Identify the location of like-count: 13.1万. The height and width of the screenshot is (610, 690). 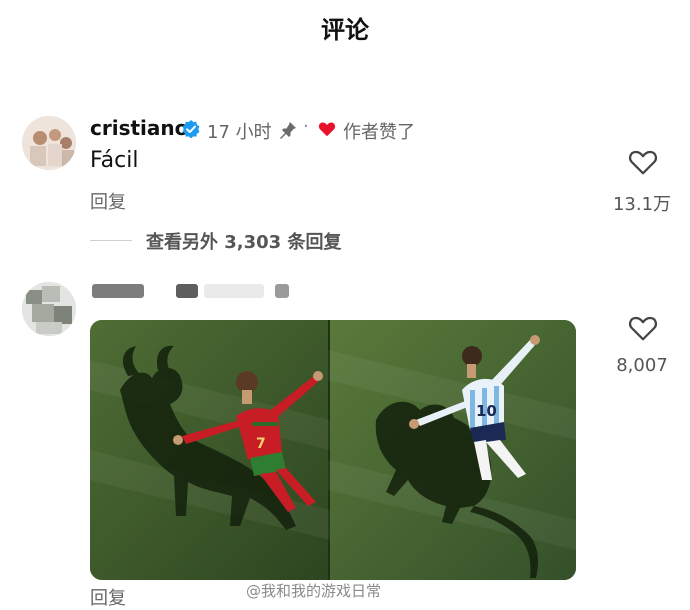
(642, 204).